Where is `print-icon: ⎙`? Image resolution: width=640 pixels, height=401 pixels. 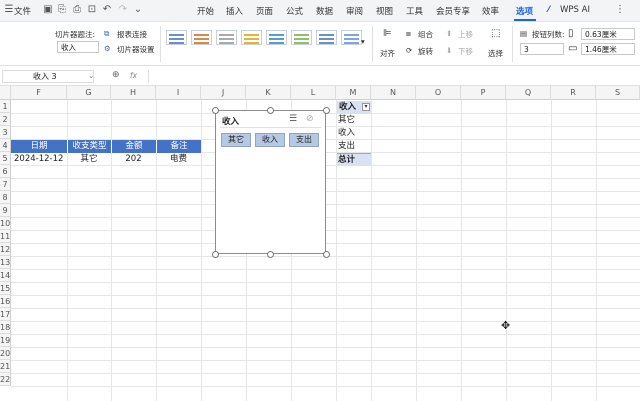 print-icon: ⎙ is located at coordinates (77, 10).